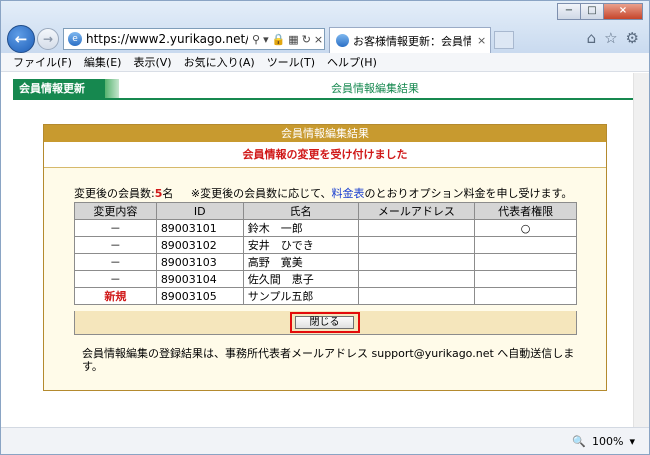 Image resolution: width=650 pixels, height=455 pixels. What do you see at coordinates (112, 88) in the screenshot?
I see `section-label-accent` at bounding box center [112, 88].